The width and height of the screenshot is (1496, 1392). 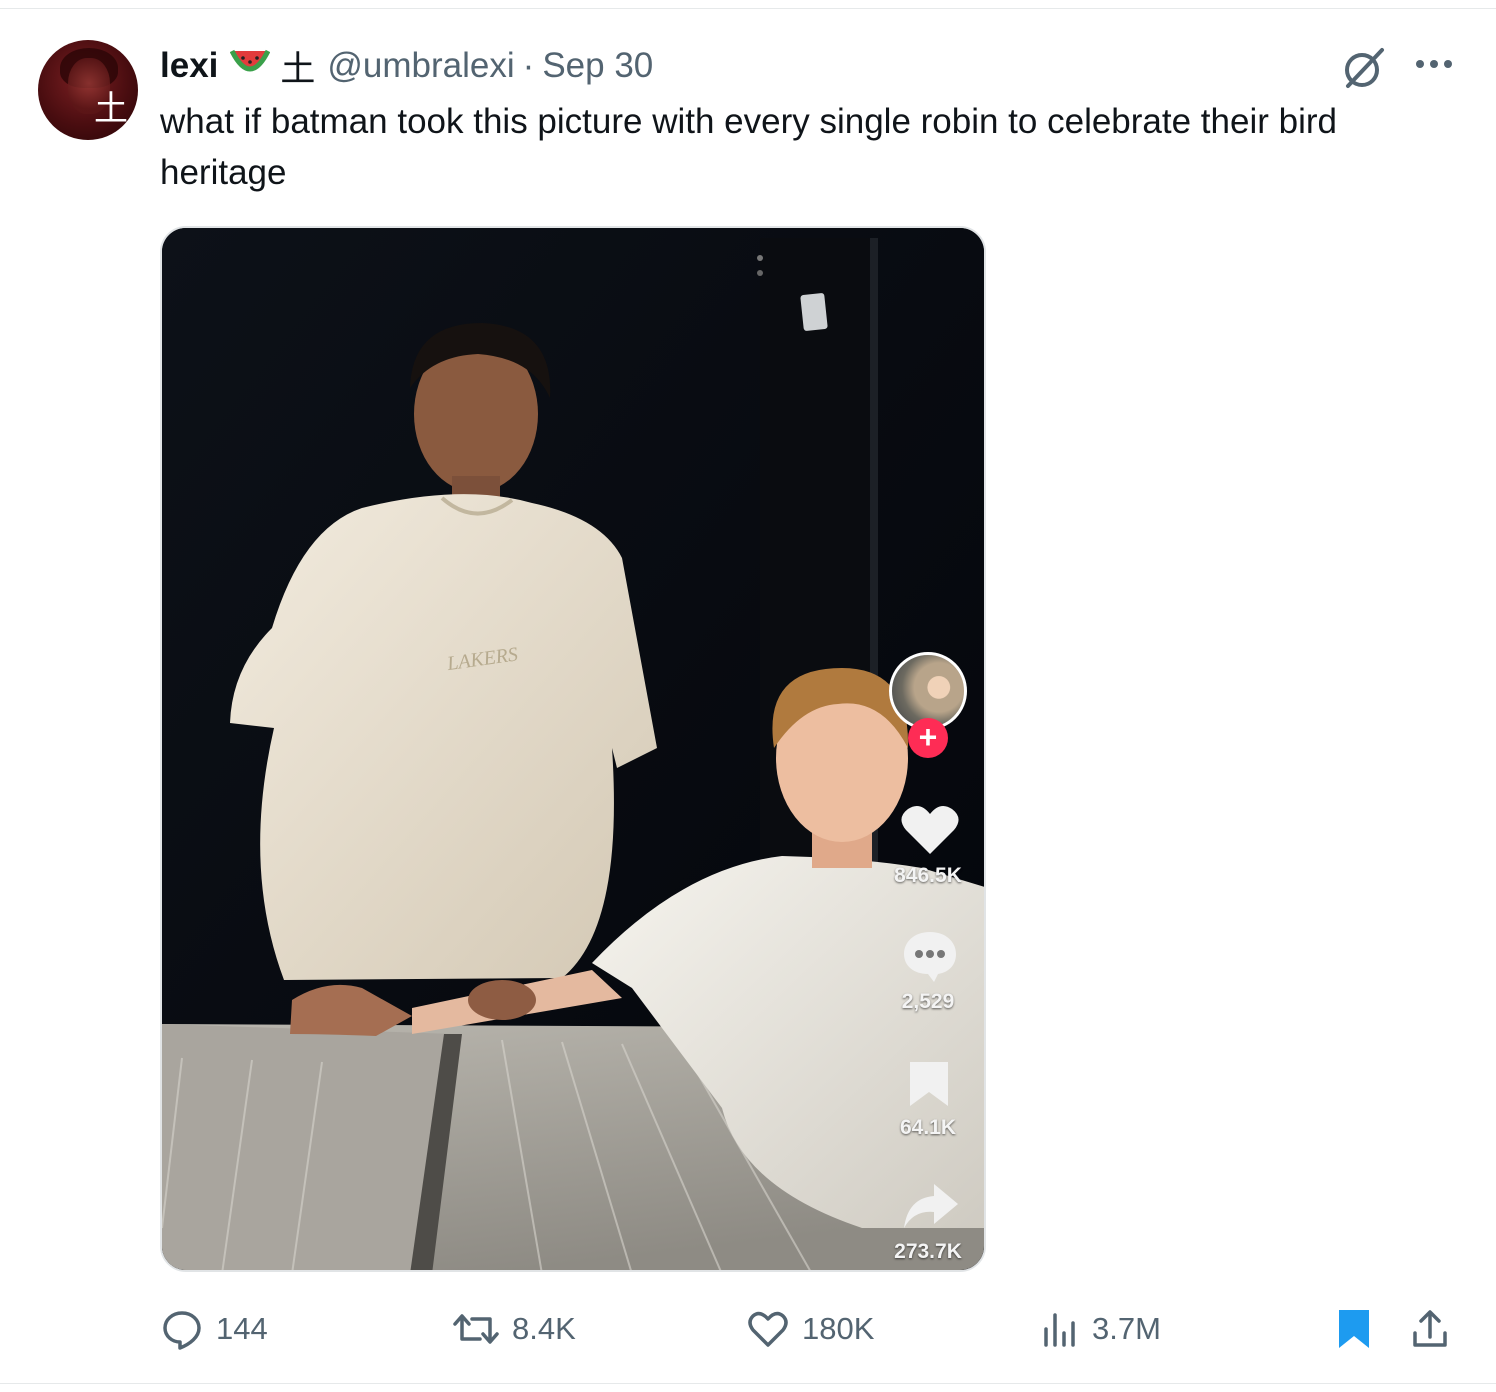 What do you see at coordinates (929, 1086) in the screenshot?
I see `tiktok-bookmark-icon` at bounding box center [929, 1086].